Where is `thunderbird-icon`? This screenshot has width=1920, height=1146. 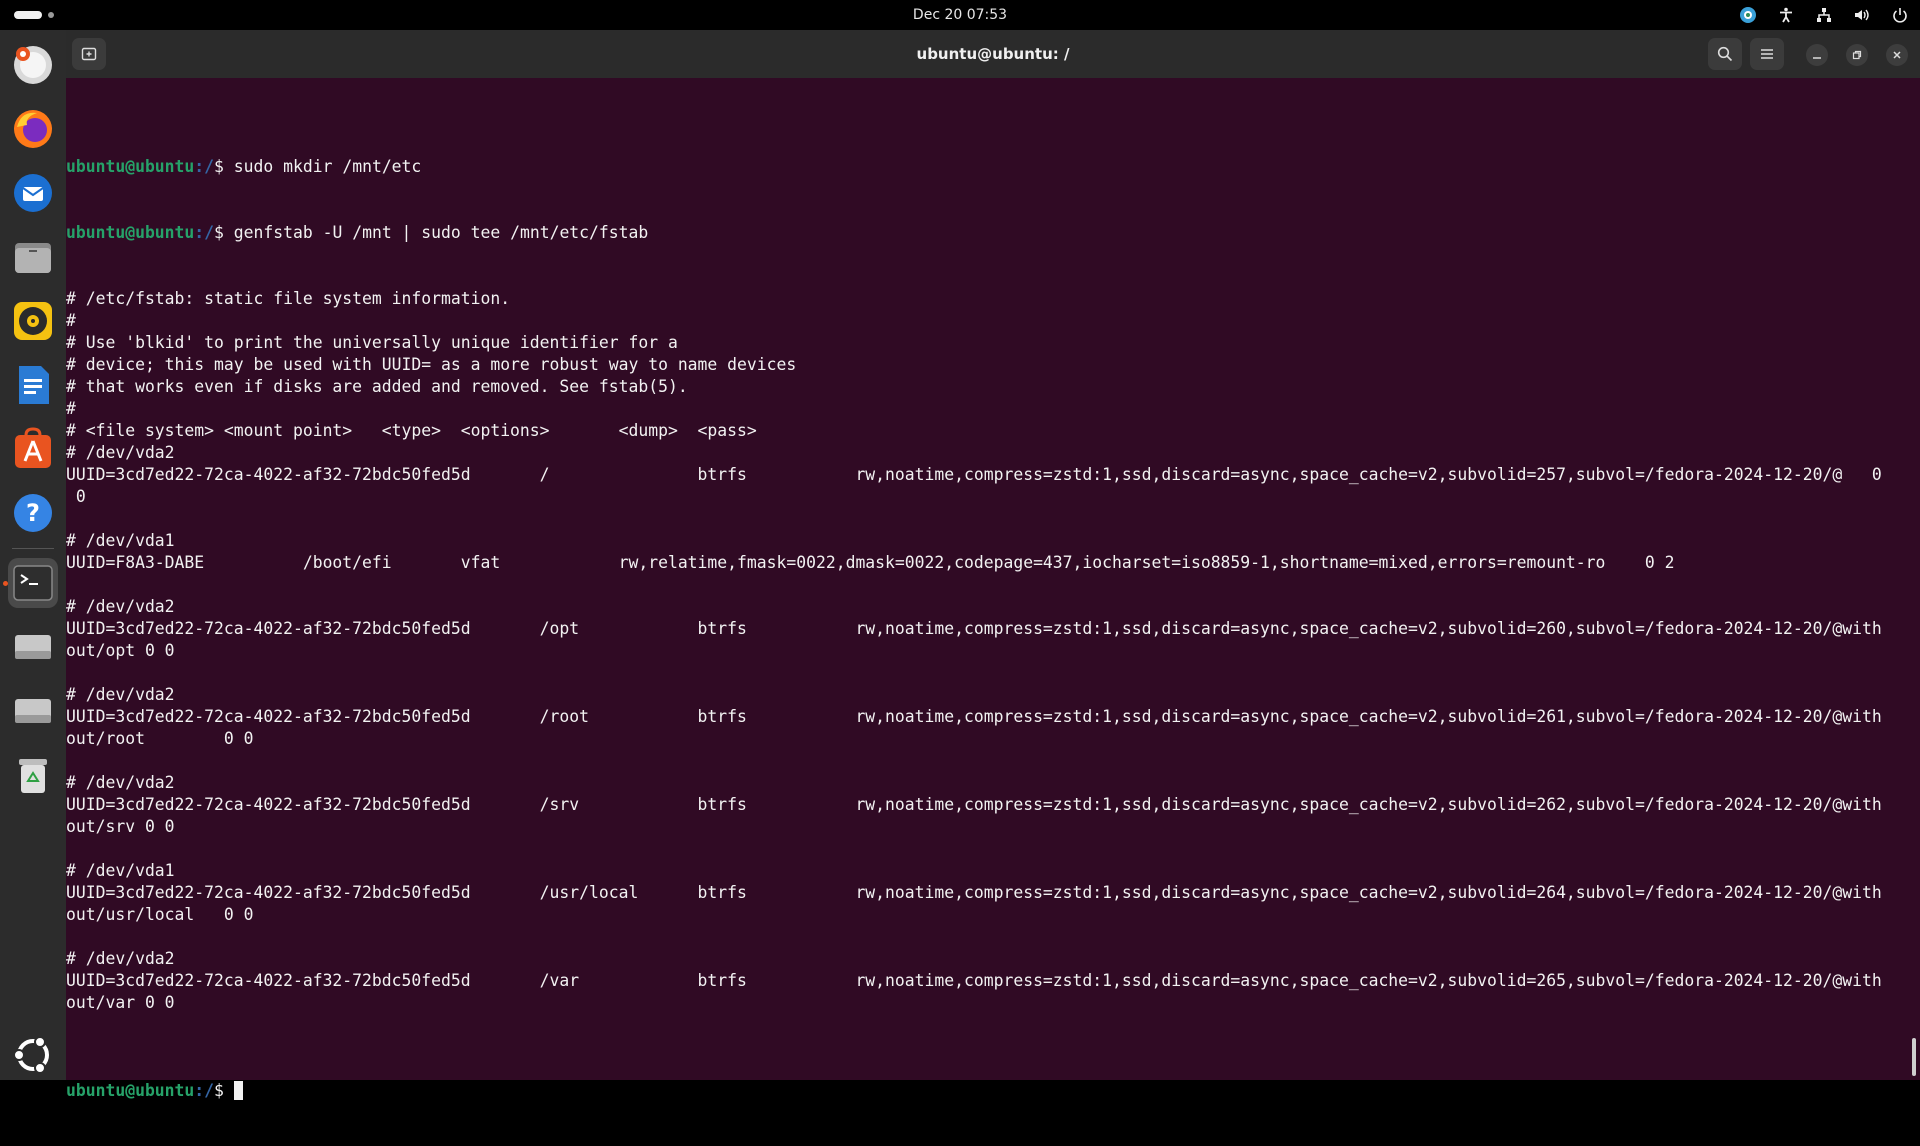
thunderbird-icon is located at coordinates (33, 193).